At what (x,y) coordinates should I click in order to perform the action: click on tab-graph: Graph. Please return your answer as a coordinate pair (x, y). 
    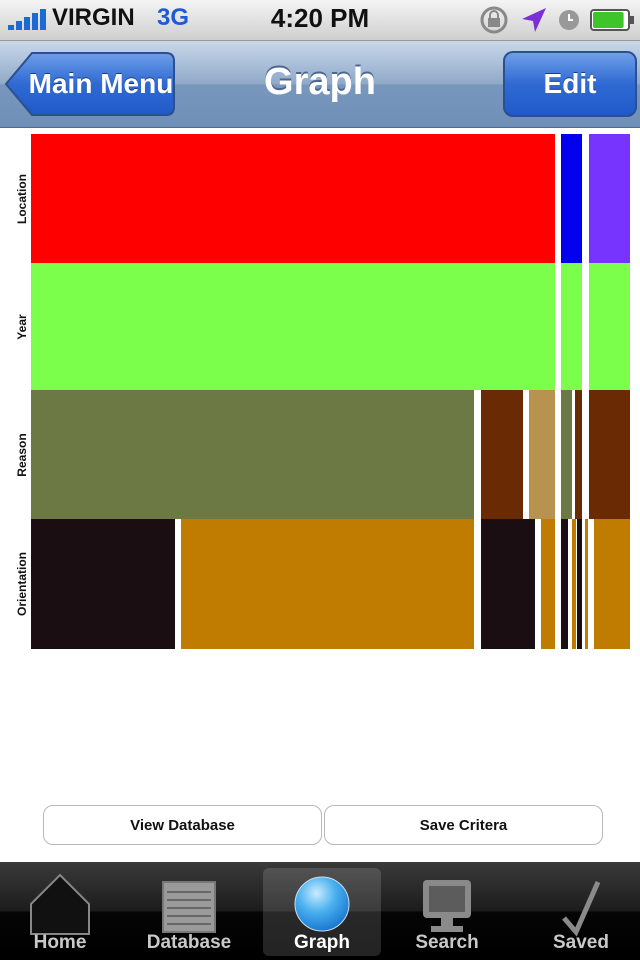
    Looking at the image, I should click on (322, 912).